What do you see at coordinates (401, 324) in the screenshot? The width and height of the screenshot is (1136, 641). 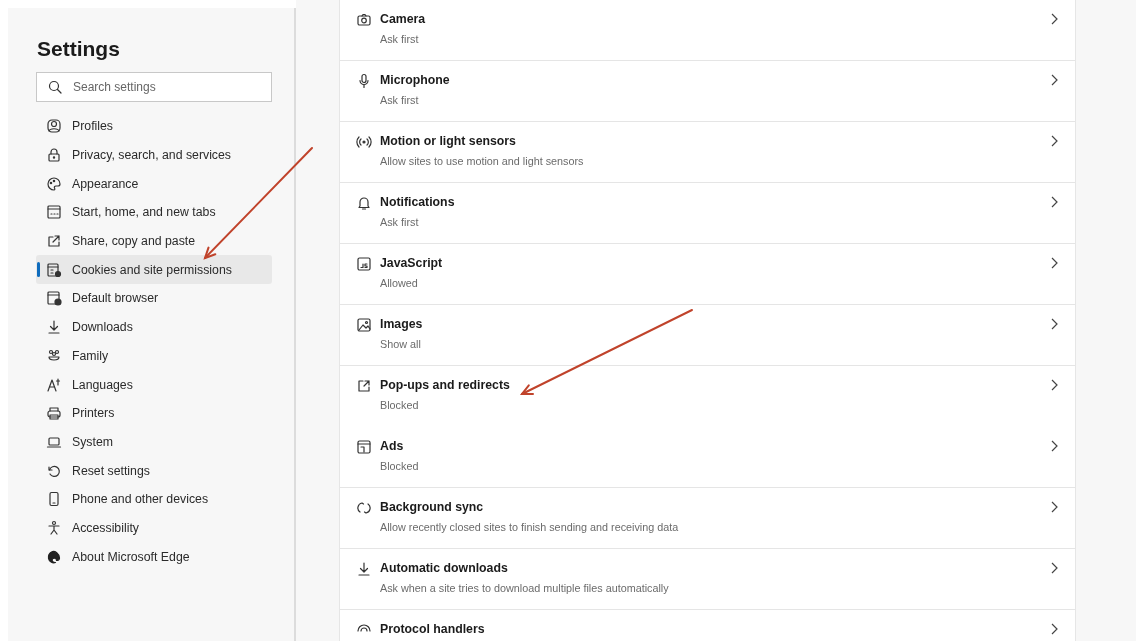 I see `permission-title: Images` at bounding box center [401, 324].